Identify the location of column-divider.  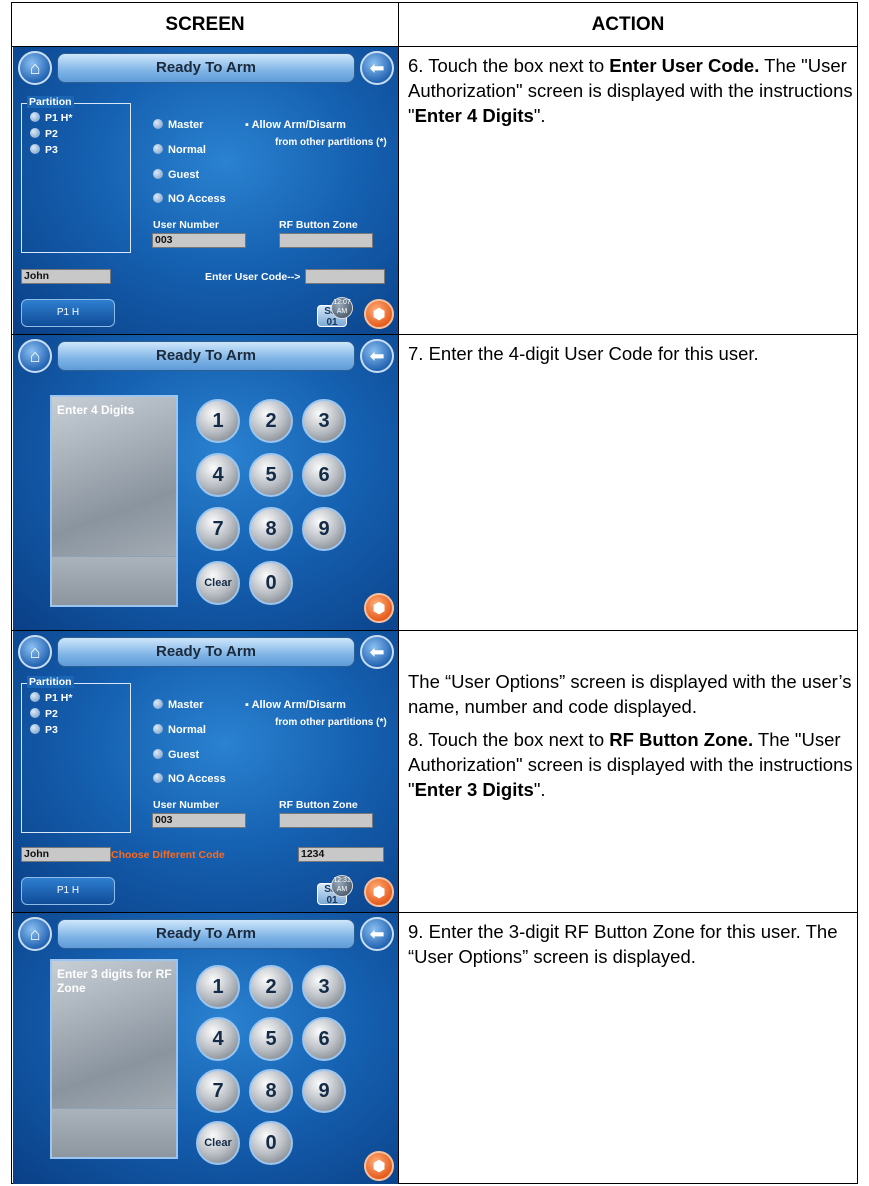
(398, 593).